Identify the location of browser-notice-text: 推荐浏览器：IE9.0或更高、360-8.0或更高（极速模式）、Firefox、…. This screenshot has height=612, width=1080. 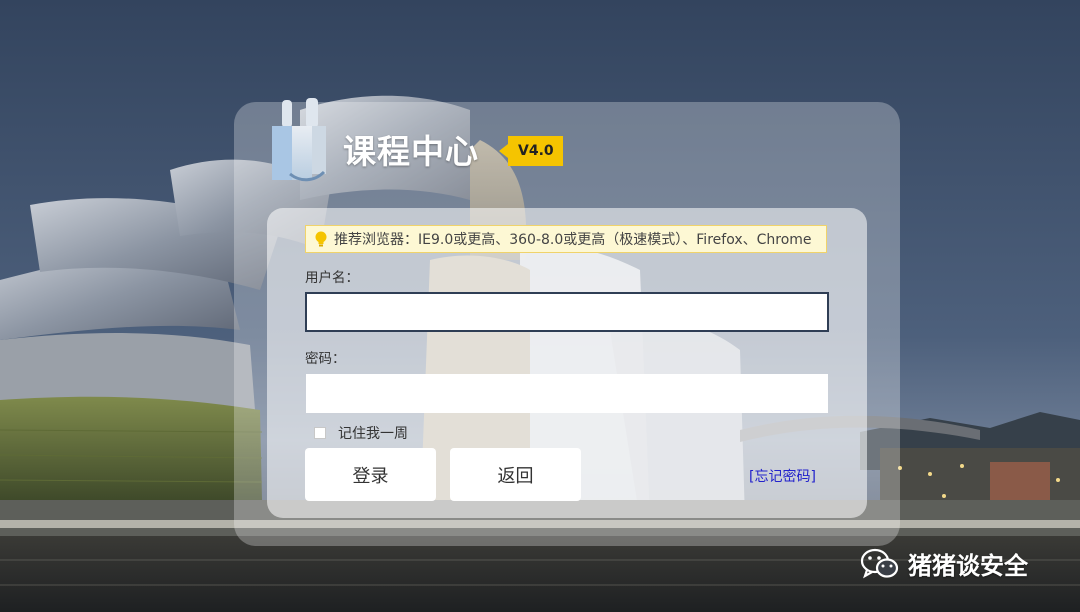
(573, 240).